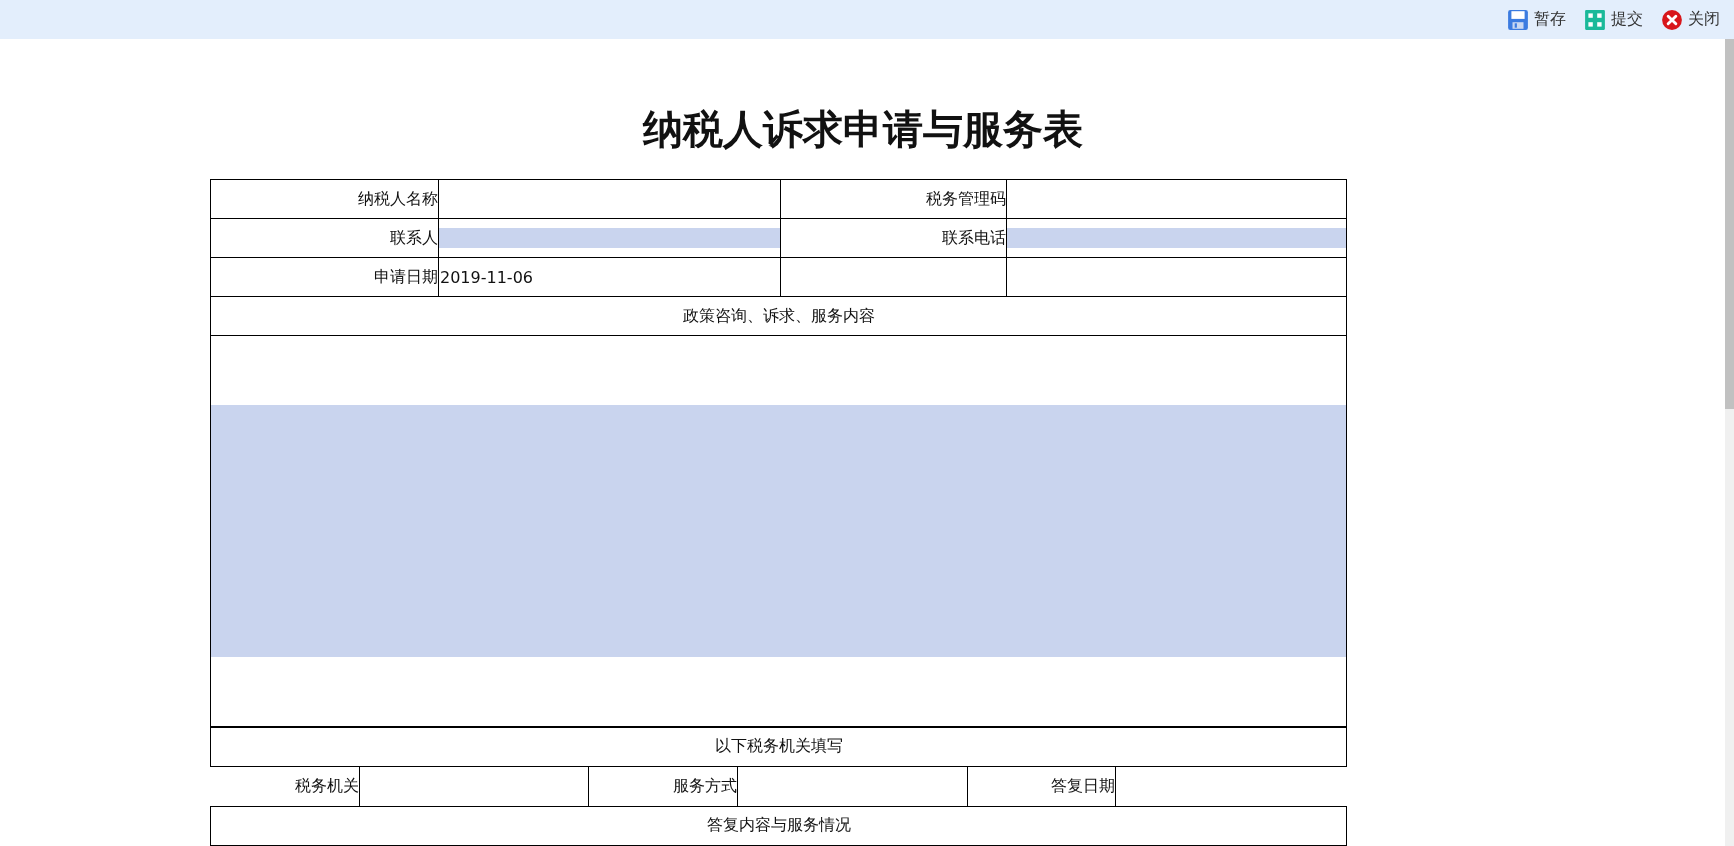 This screenshot has width=1734, height=846. What do you see at coordinates (1613, 19) in the screenshot?
I see `toolbar-button: 提交` at bounding box center [1613, 19].